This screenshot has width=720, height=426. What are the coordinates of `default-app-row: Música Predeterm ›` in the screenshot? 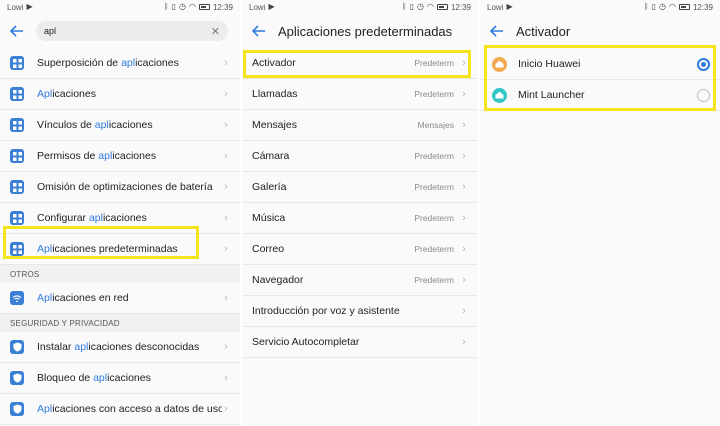 It's located at (360, 218).